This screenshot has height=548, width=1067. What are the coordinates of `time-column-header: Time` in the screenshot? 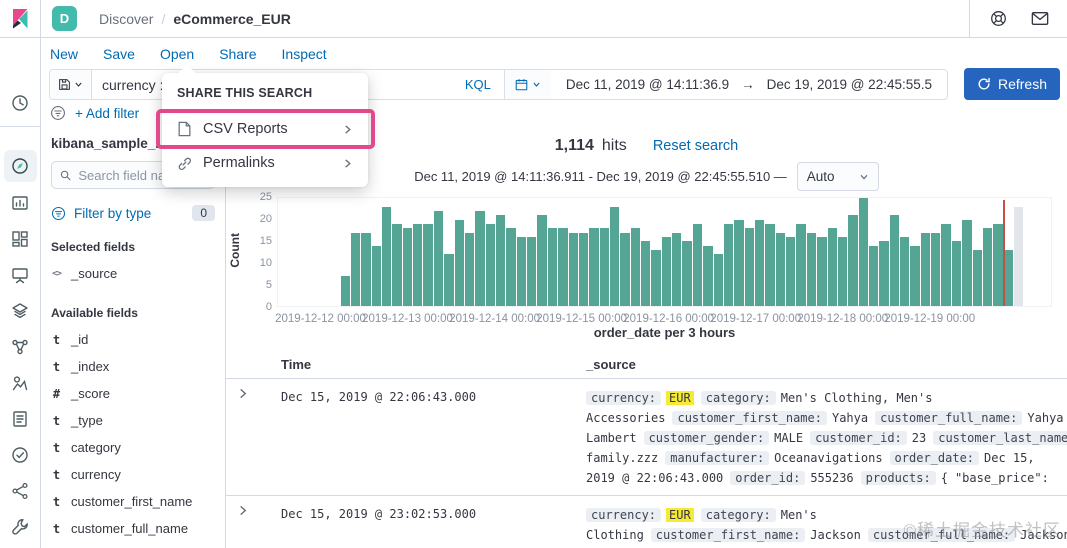 It's located at (433, 364).